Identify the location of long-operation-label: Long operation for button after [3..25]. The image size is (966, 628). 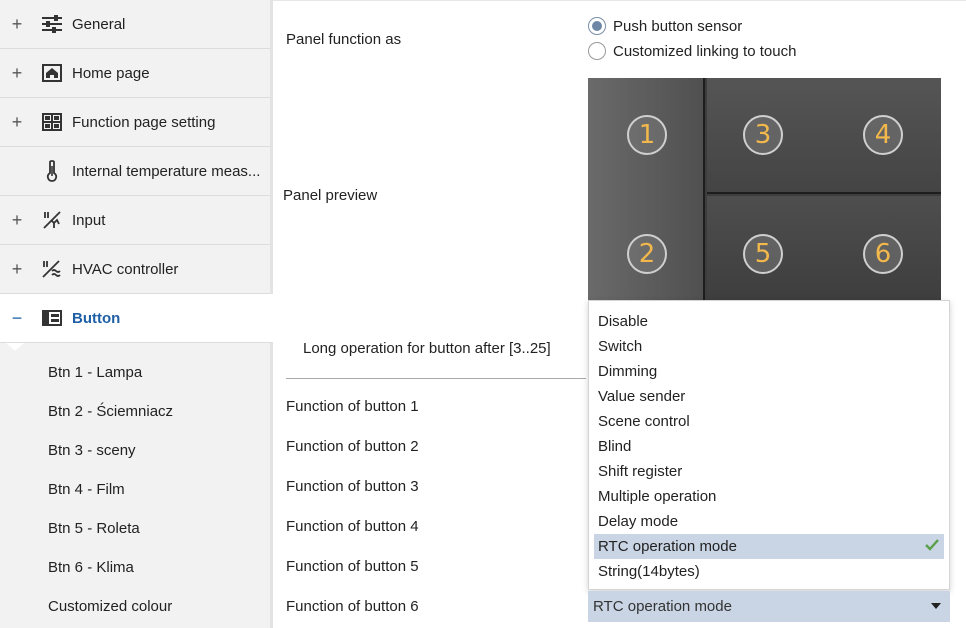
(427, 348).